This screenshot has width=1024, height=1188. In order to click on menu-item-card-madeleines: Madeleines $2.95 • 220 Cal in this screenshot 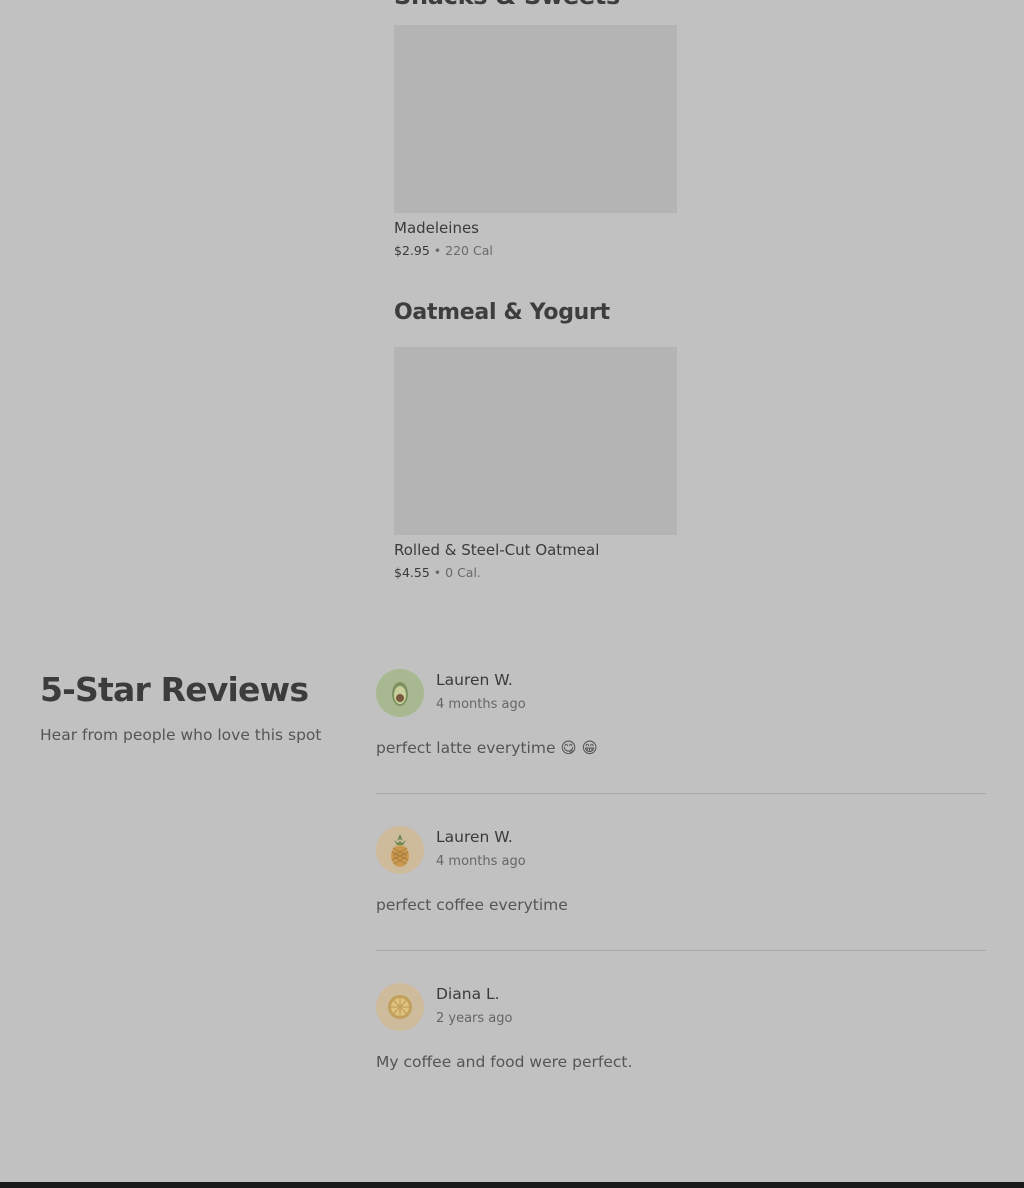, I will do `click(535, 141)`.